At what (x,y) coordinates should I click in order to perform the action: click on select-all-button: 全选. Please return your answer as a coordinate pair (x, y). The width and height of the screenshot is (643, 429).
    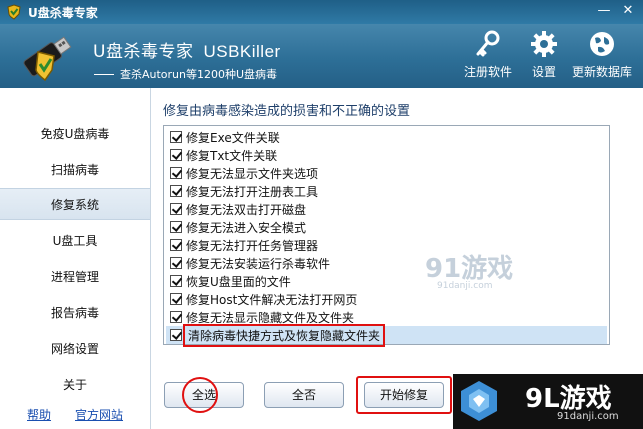
    Looking at the image, I should click on (204, 395).